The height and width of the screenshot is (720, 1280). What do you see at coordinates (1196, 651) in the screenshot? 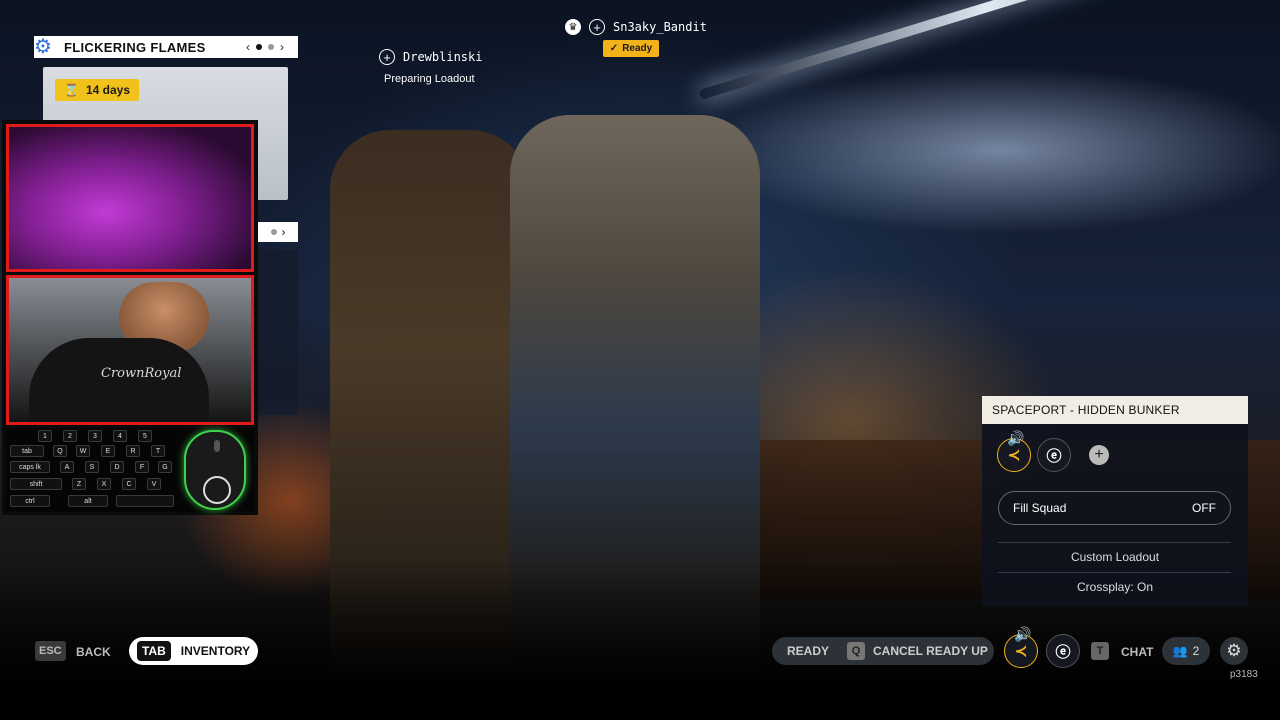
I see `party-count-value: 2` at bounding box center [1196, 651].